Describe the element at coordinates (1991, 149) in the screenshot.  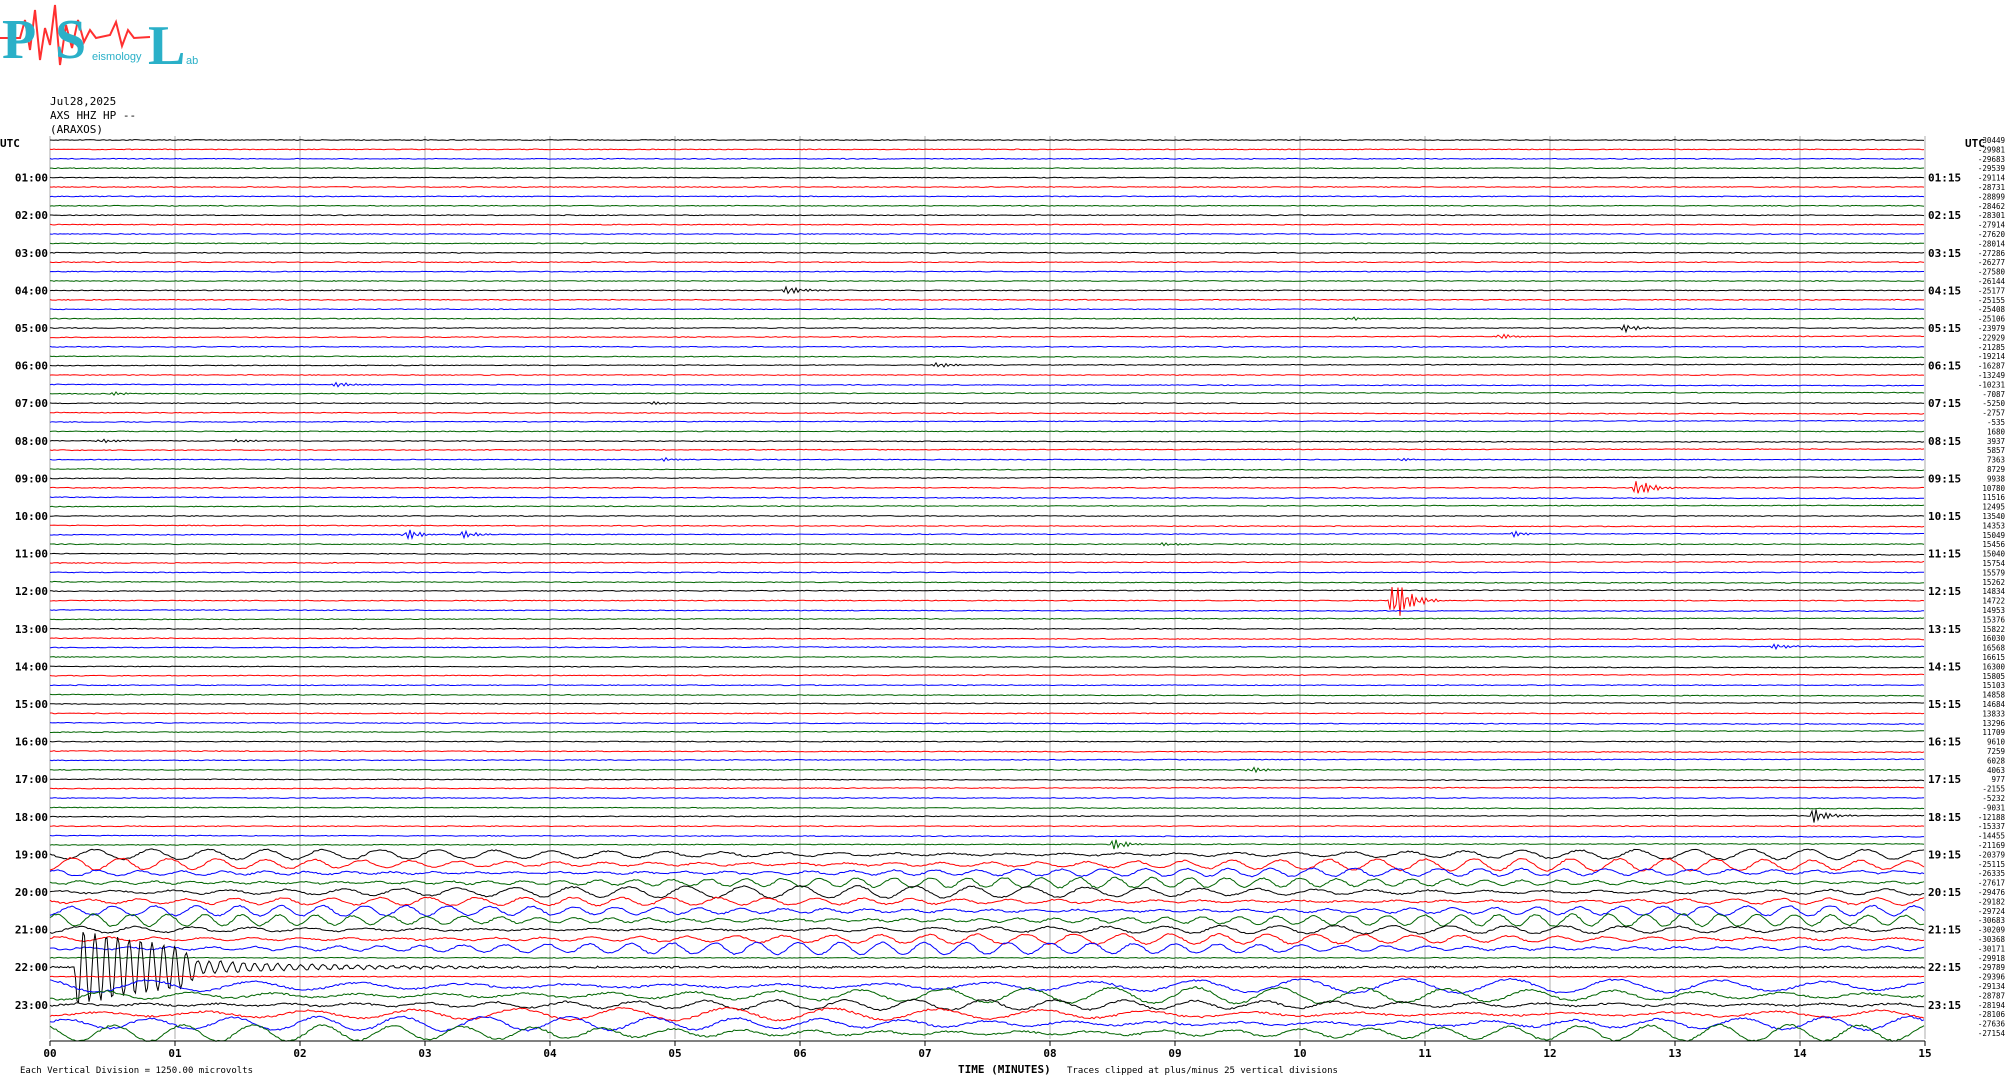
I see `trace-mean-label: -29981` at that location.